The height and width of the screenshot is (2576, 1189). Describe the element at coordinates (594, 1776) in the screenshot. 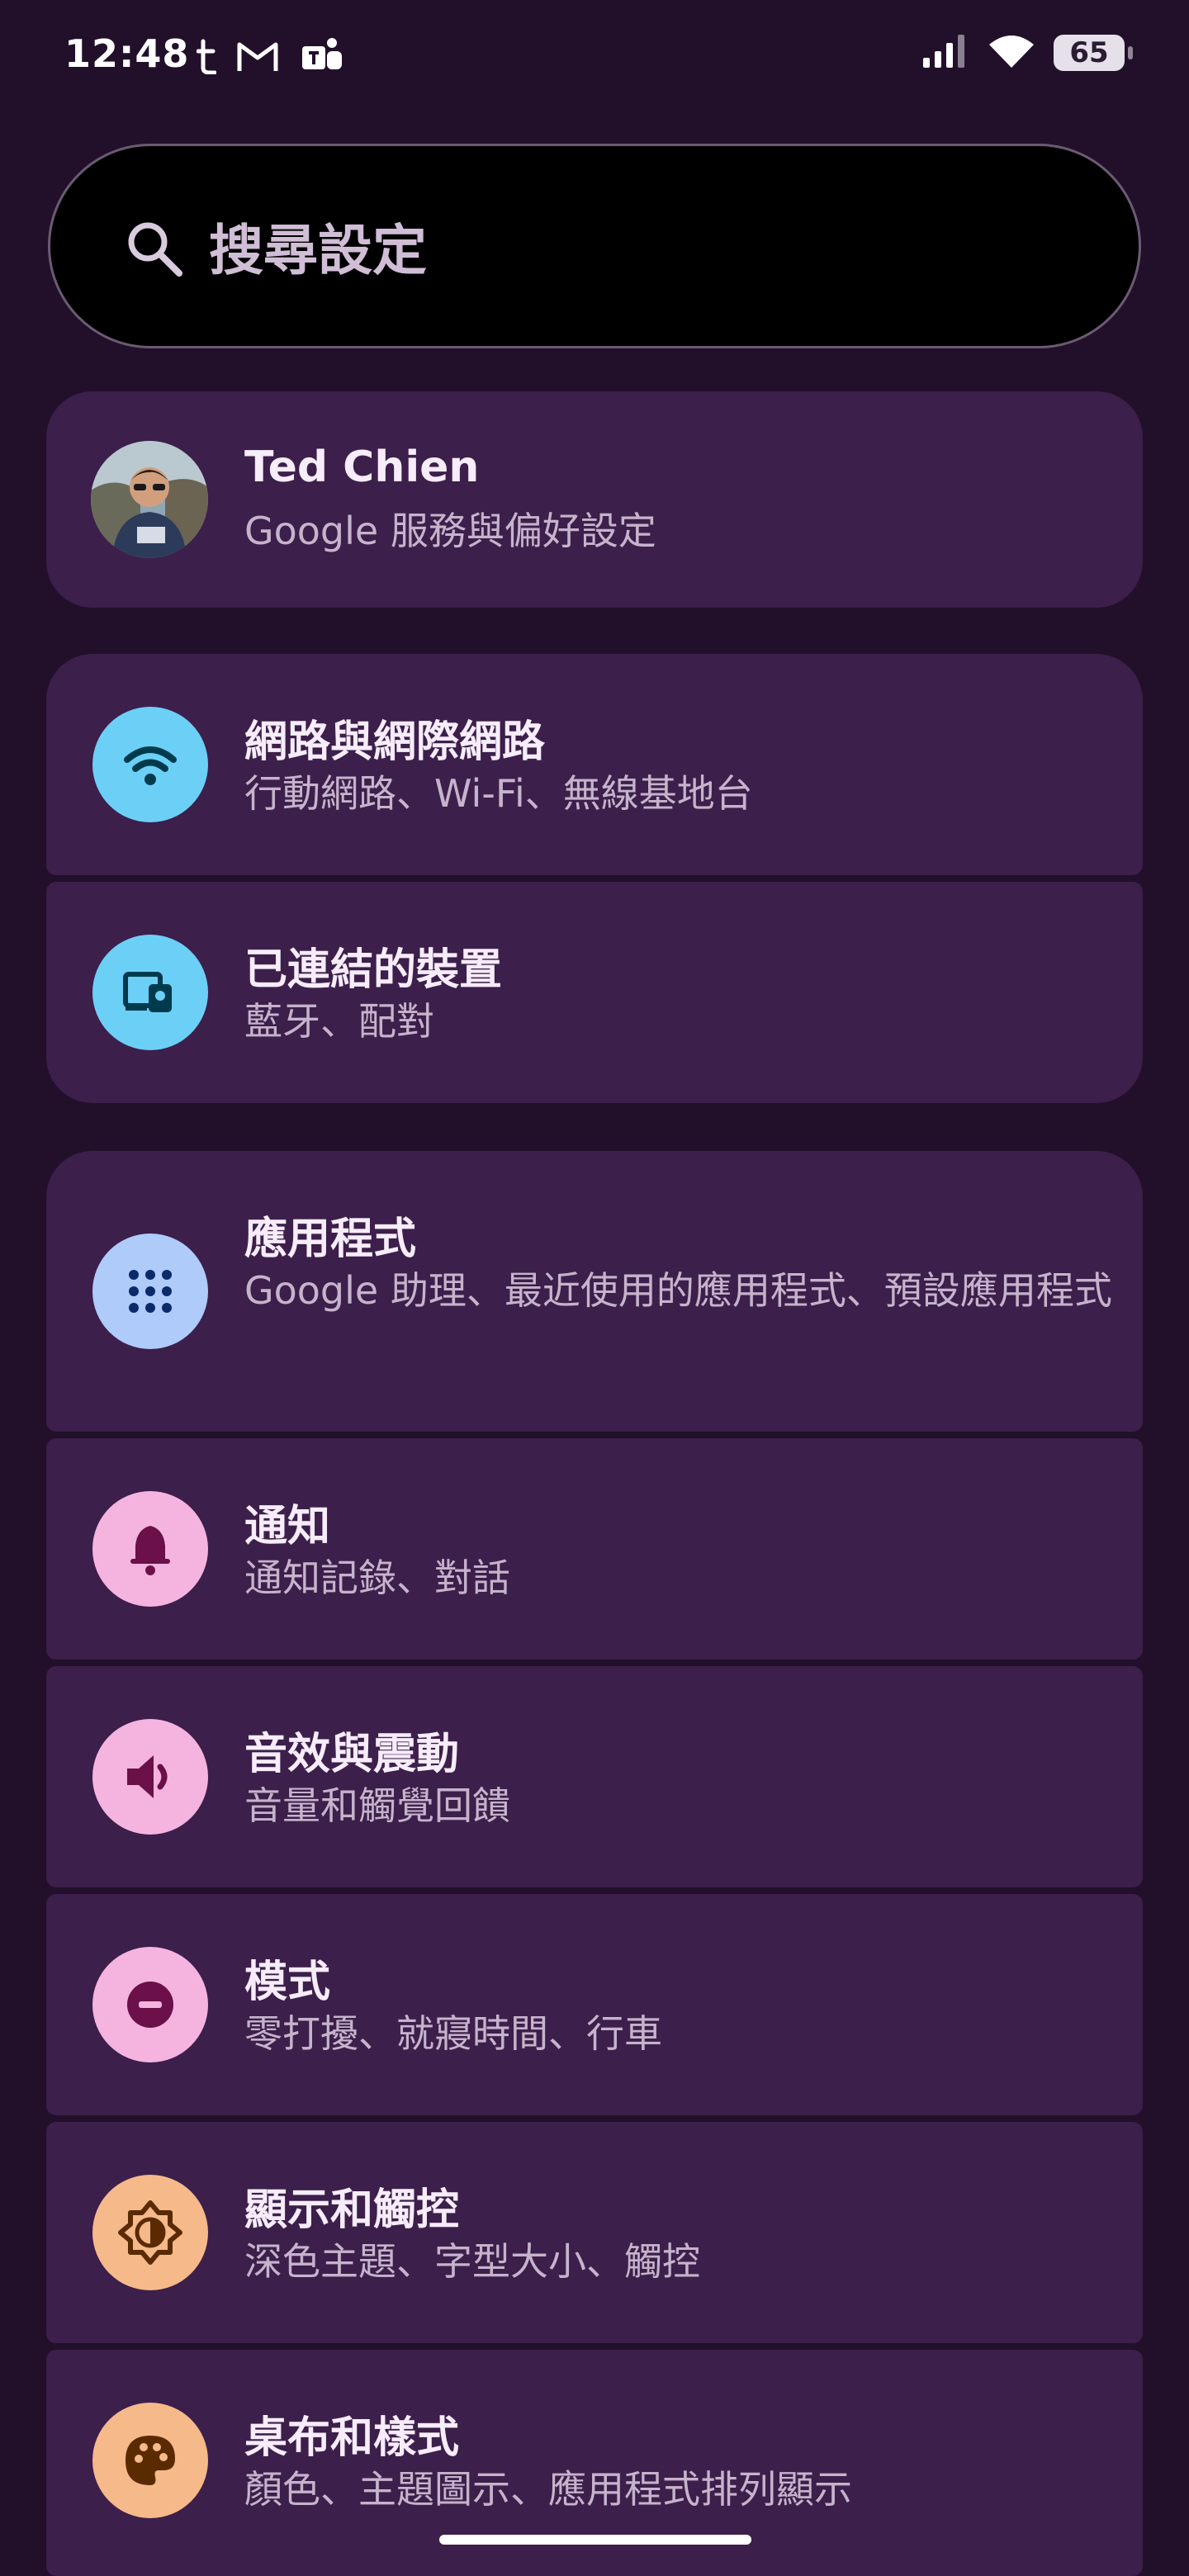

I see `settings-item-sound: 音效與震動 音量和觸覺回饋` at that location.